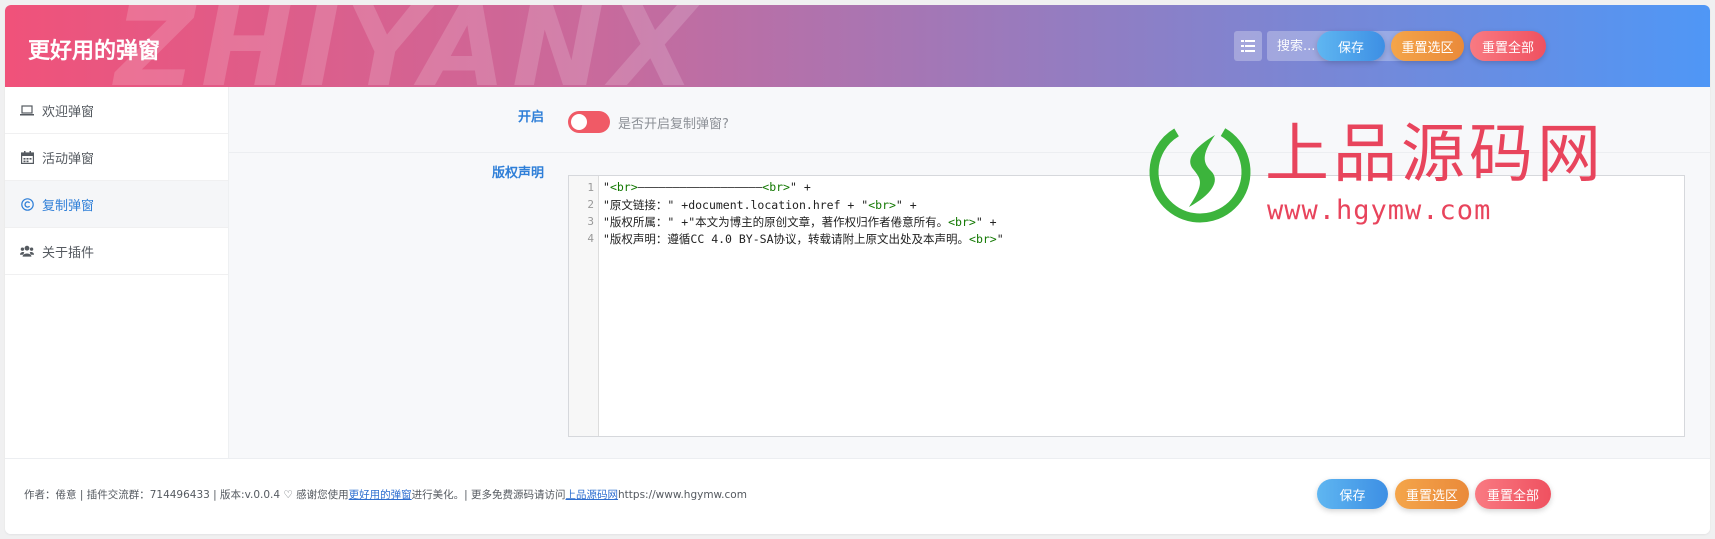  Describe the element at coordinates (27, 110) in the screenshot. I see `laptop-icon` at that location.